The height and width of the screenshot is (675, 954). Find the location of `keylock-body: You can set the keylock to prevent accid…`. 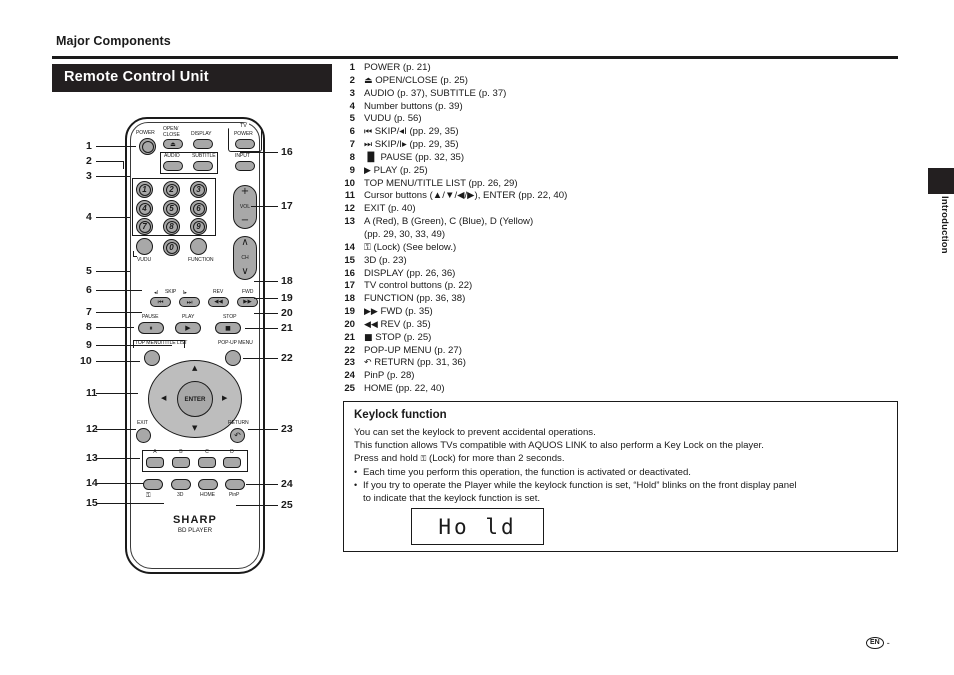

keylock-body: You can set the keylock to prevent accid… is located at coordinates (622, 465).